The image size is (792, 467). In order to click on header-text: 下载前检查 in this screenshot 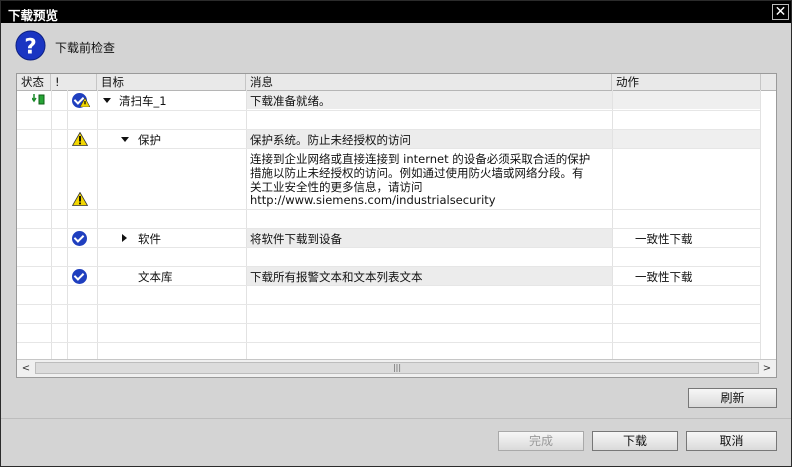, I will do `click(85, 48)`.